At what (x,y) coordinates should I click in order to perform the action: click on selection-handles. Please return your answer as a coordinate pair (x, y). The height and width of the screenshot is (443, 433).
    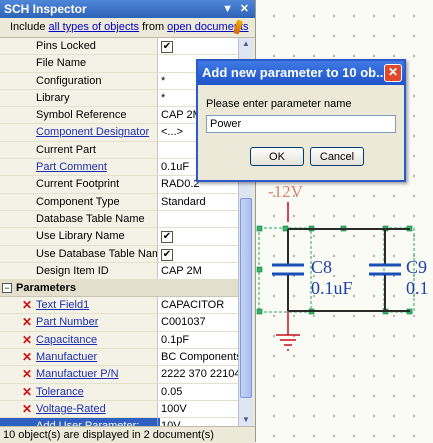
    Looking at the image, I should click on (334, 270).